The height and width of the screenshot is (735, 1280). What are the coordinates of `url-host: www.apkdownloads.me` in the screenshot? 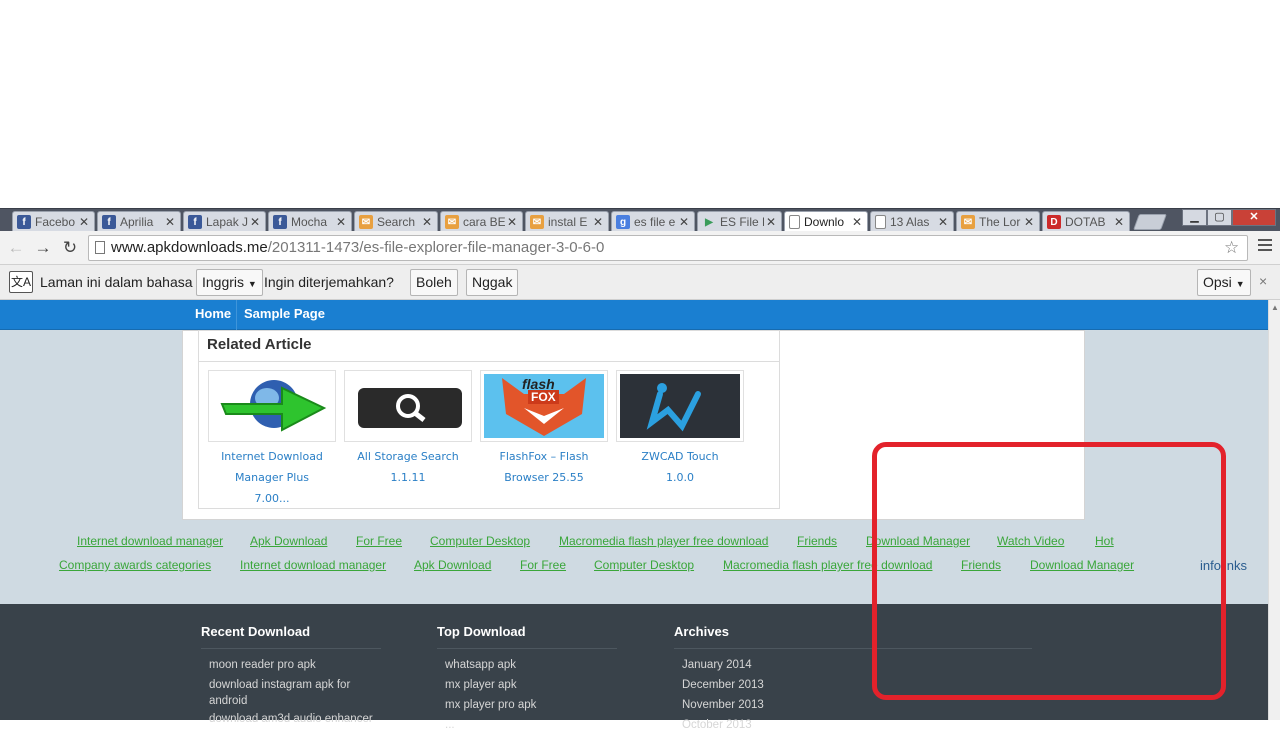 It's located at (189, 247).